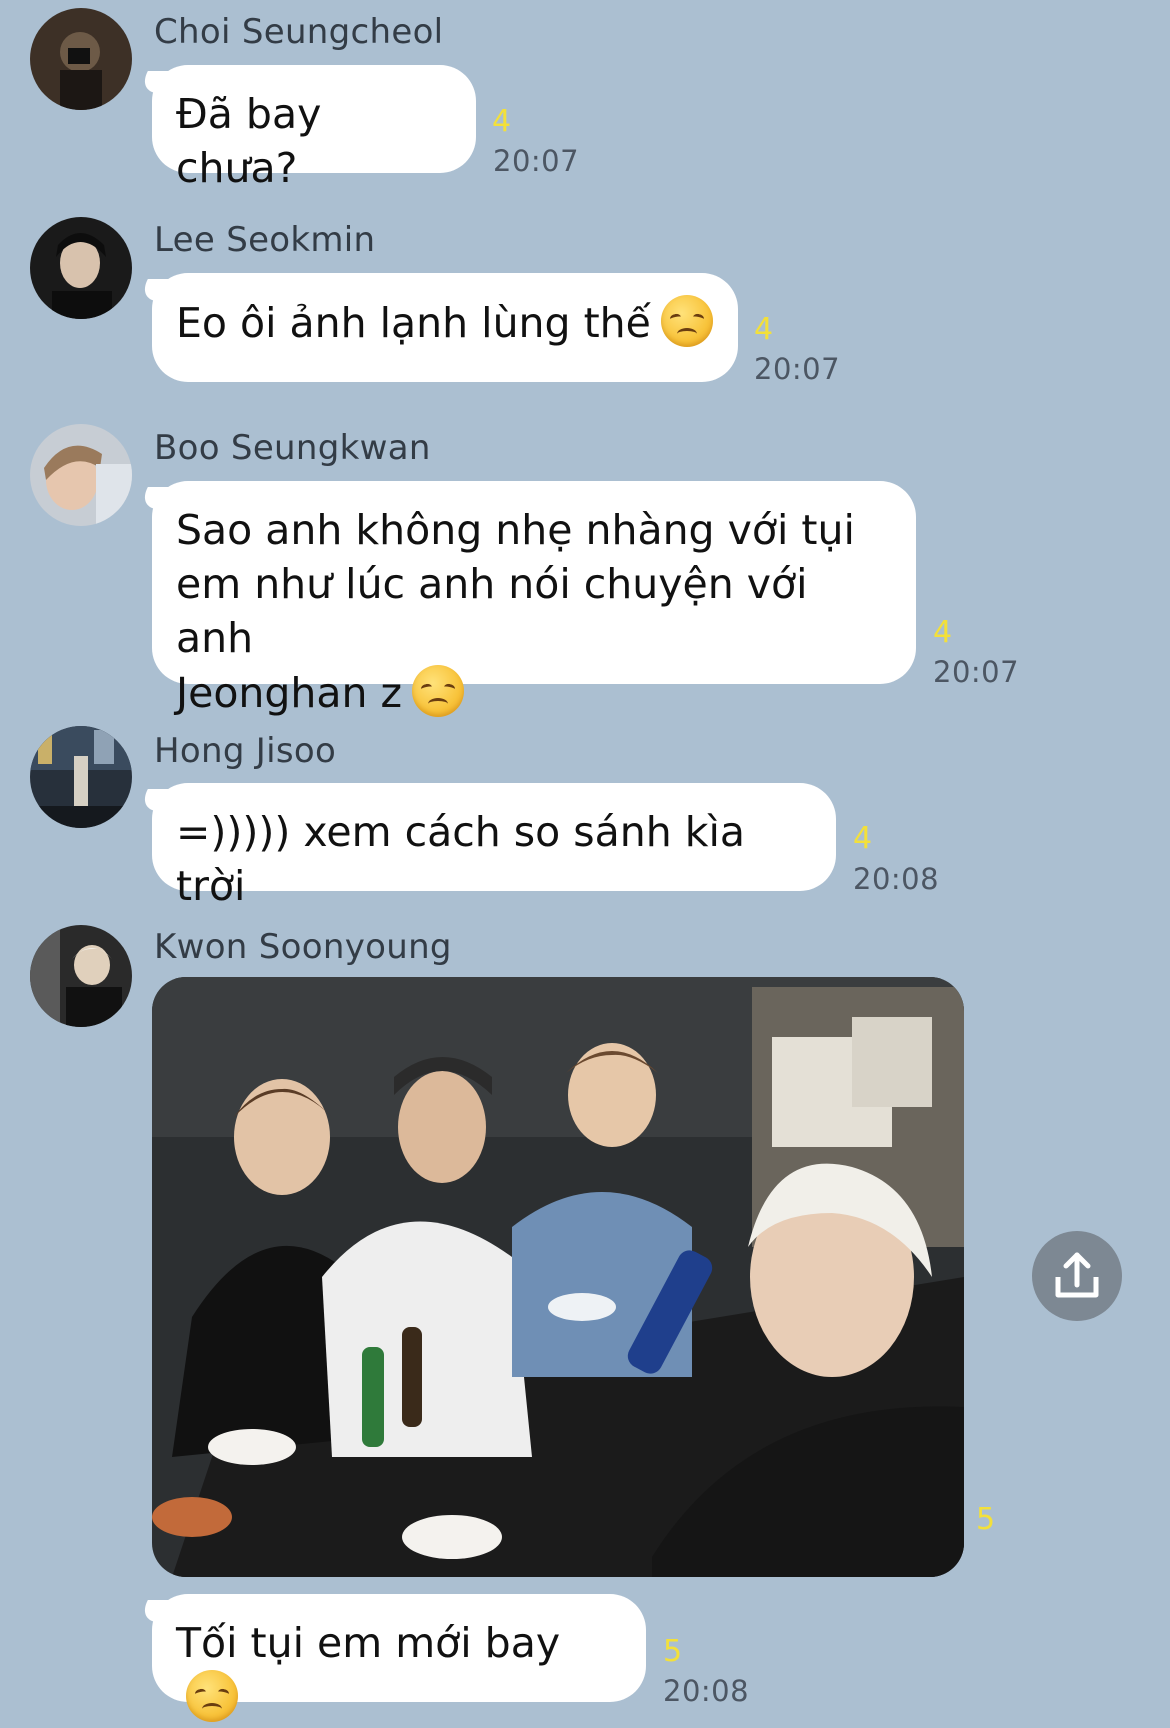 This screenshot has height=1728, width=1170. What do you see at coordinates (289, 693) in the screenshot?
I see `message-line: Jeonghan z` at bounding box center [289, 693].